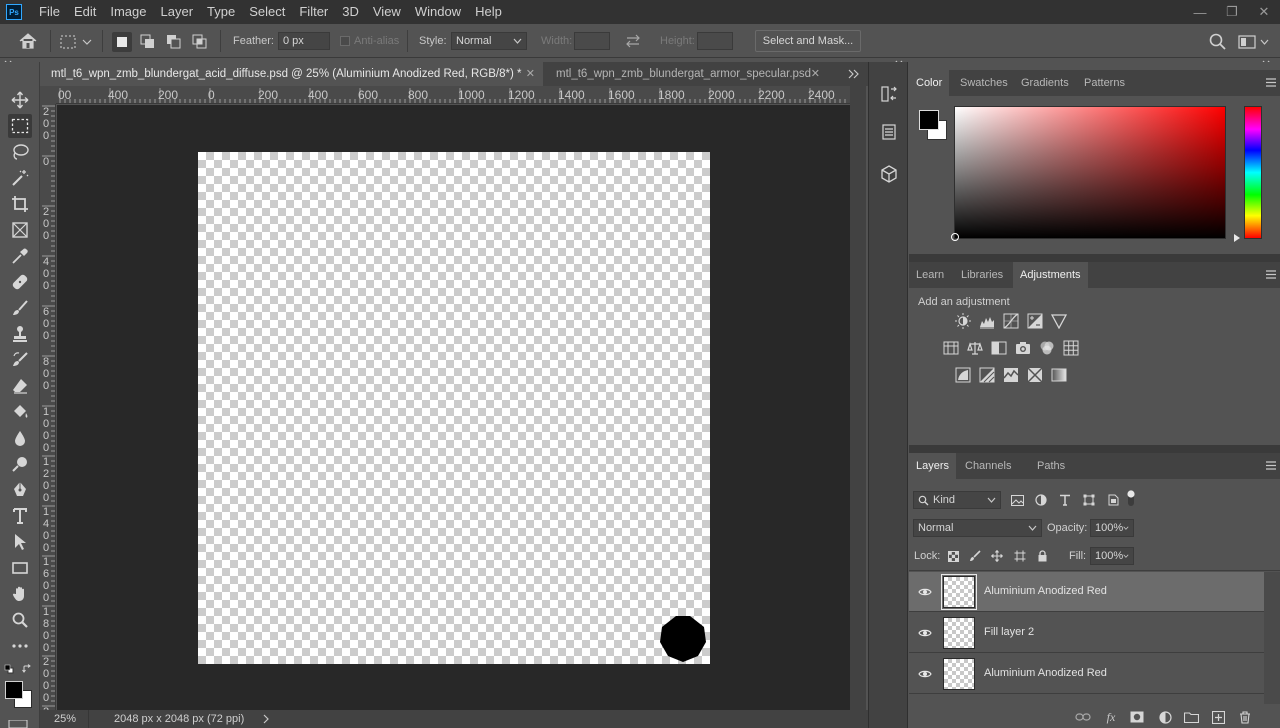  I want to click on menu-view: View, so click(387, 12).